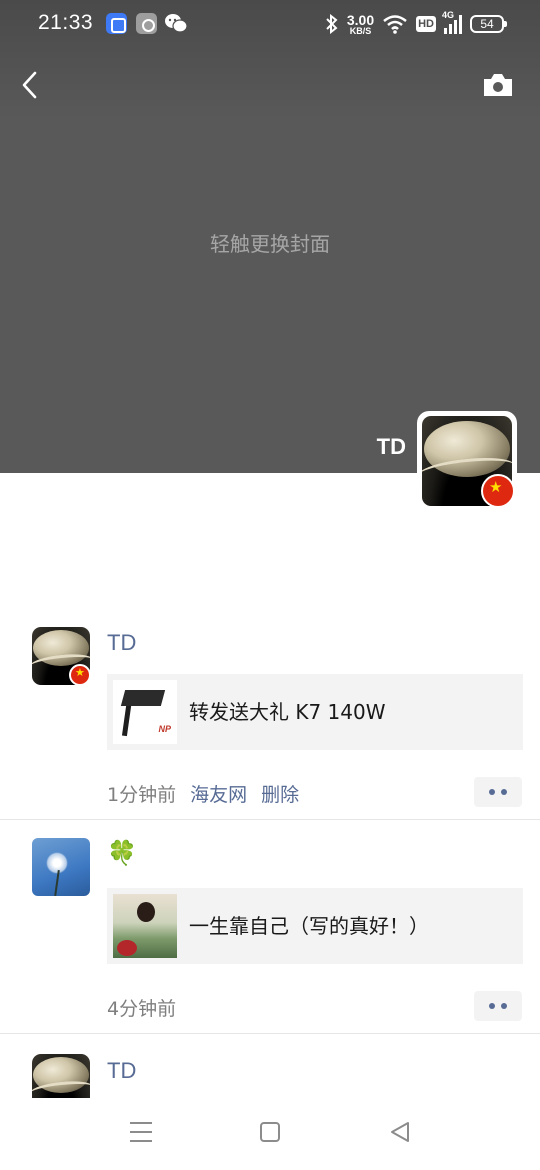 The image size is (540, 1170). What do you see at coordinates (176, 23) in the screenshot?
I see `wechat-icon` at bounding box center [176, 23].